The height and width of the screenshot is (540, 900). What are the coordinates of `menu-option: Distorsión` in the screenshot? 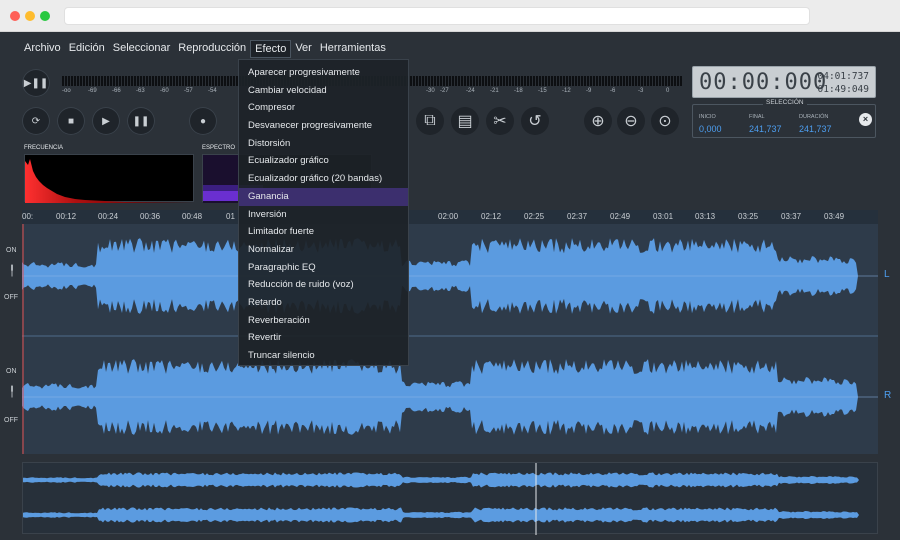 It's located at (323, 144).